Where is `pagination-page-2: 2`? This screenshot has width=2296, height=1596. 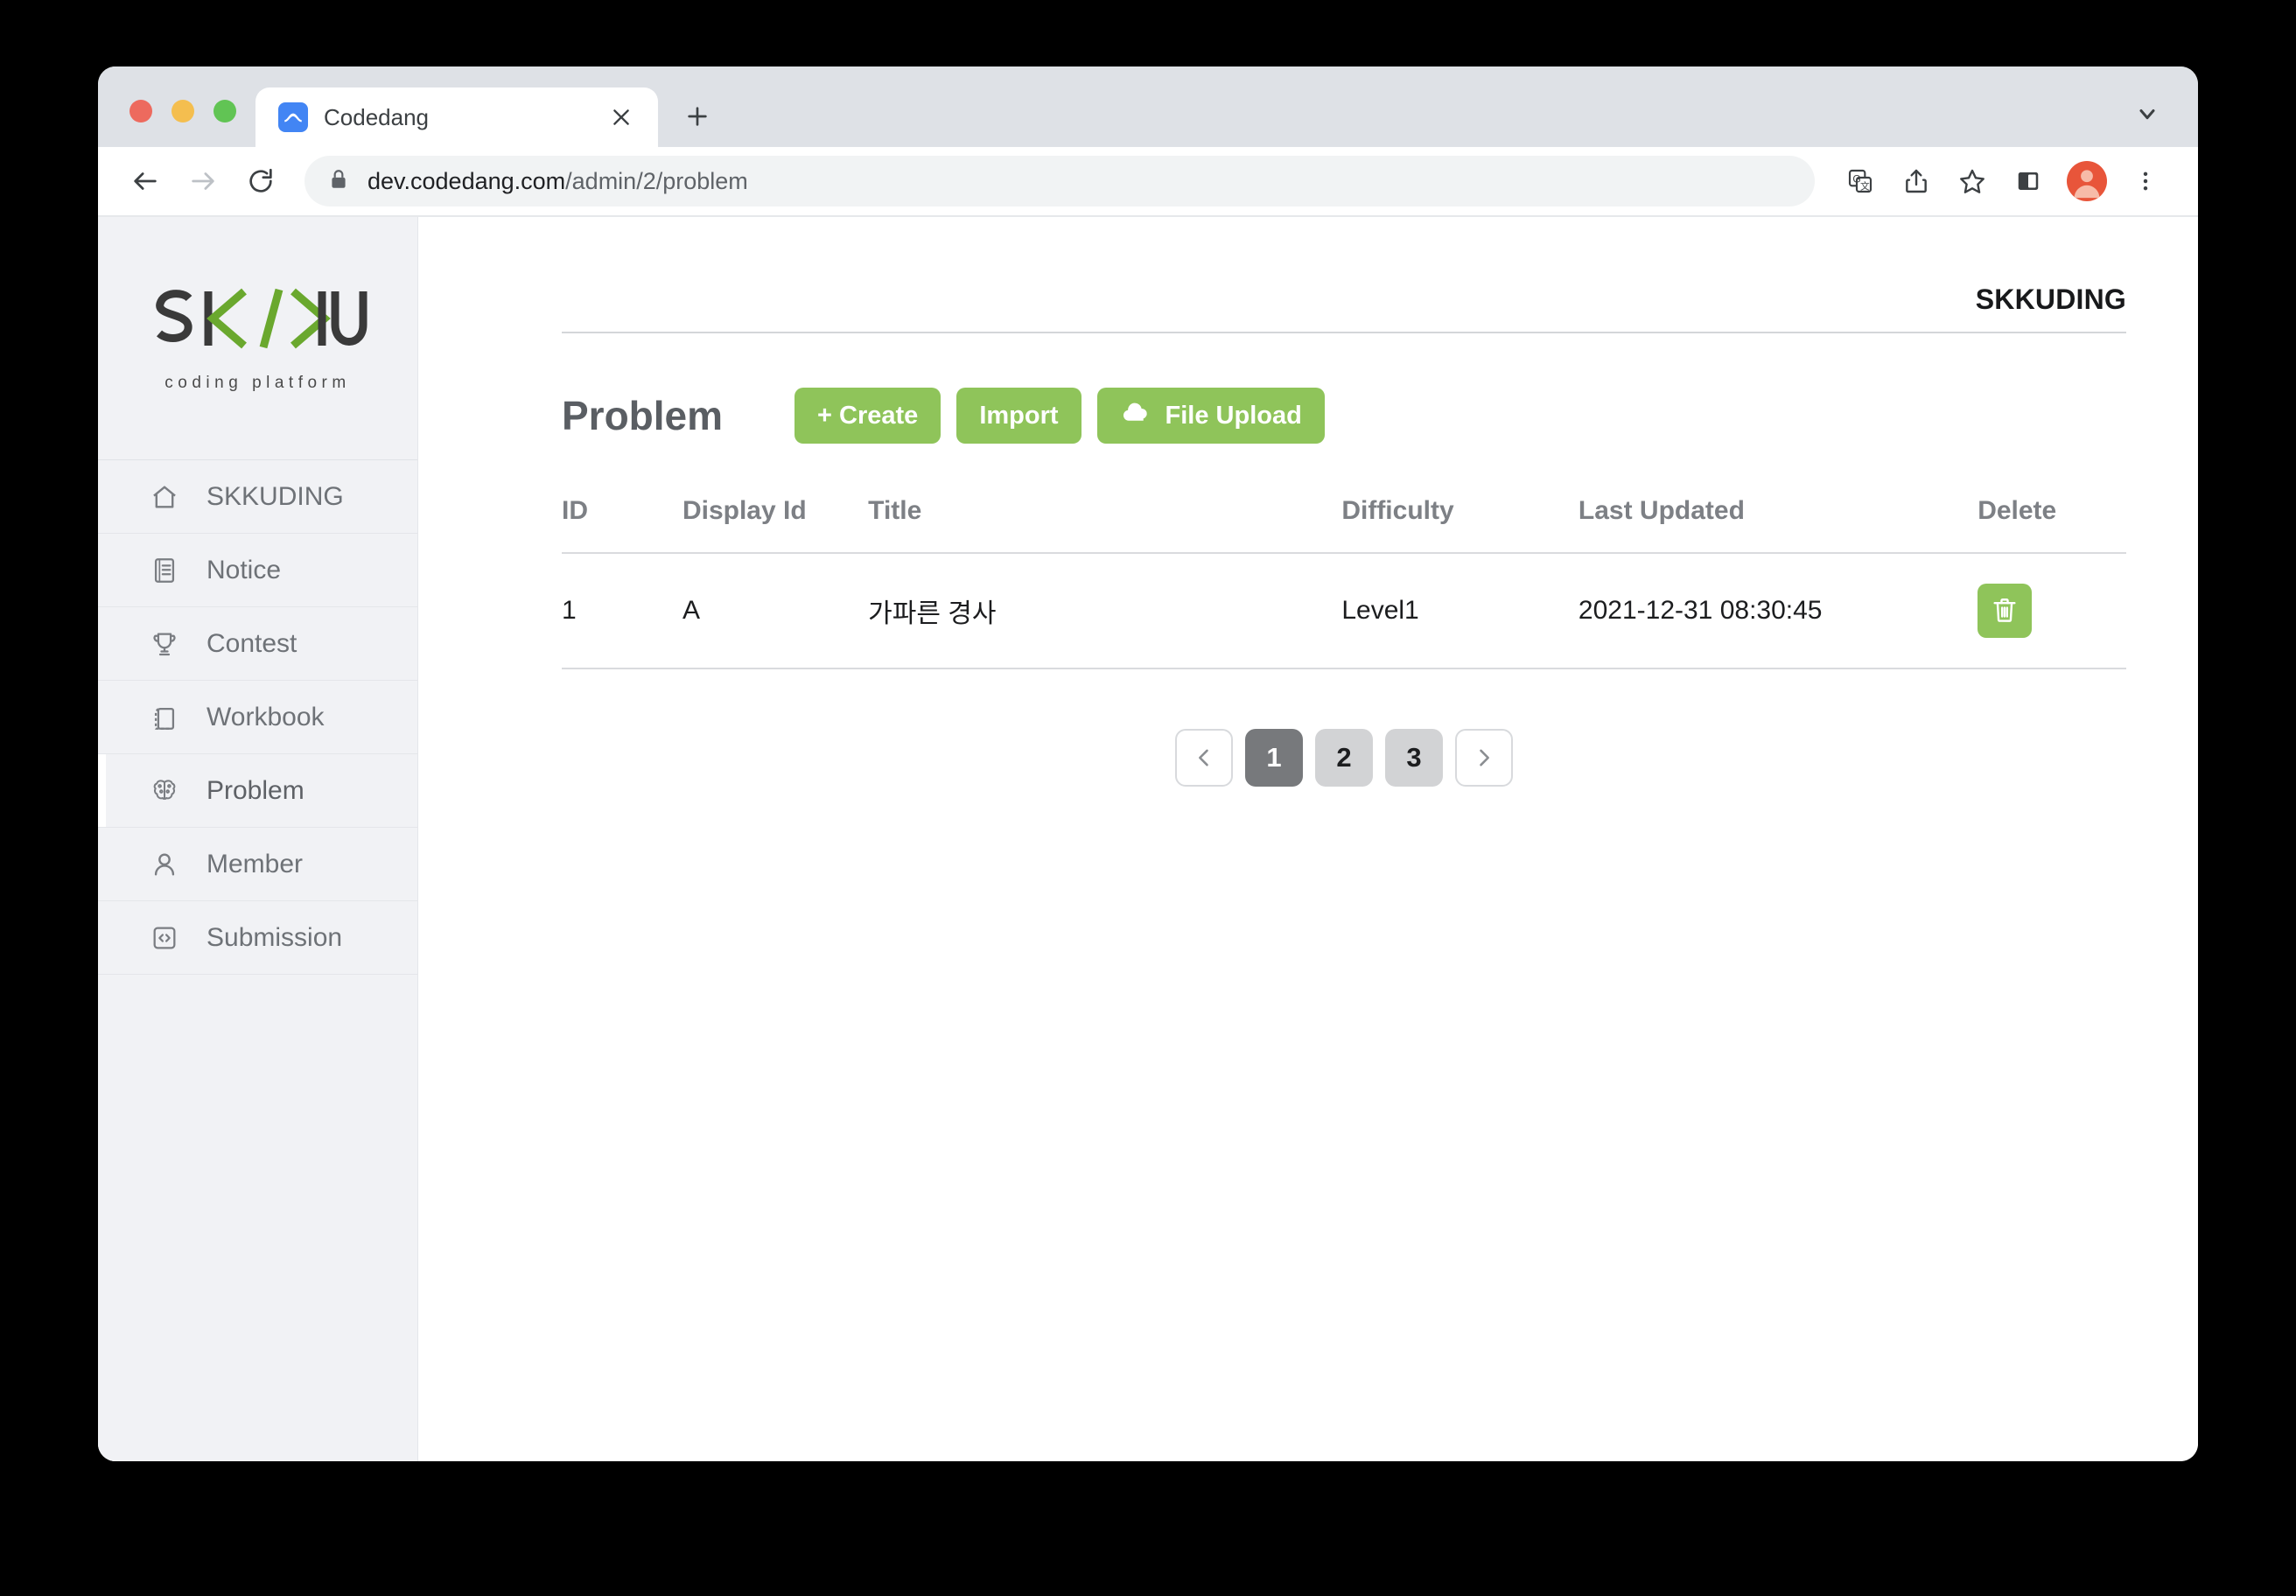
pagination-page-2: 2 is located at coordinates (1344, 758).